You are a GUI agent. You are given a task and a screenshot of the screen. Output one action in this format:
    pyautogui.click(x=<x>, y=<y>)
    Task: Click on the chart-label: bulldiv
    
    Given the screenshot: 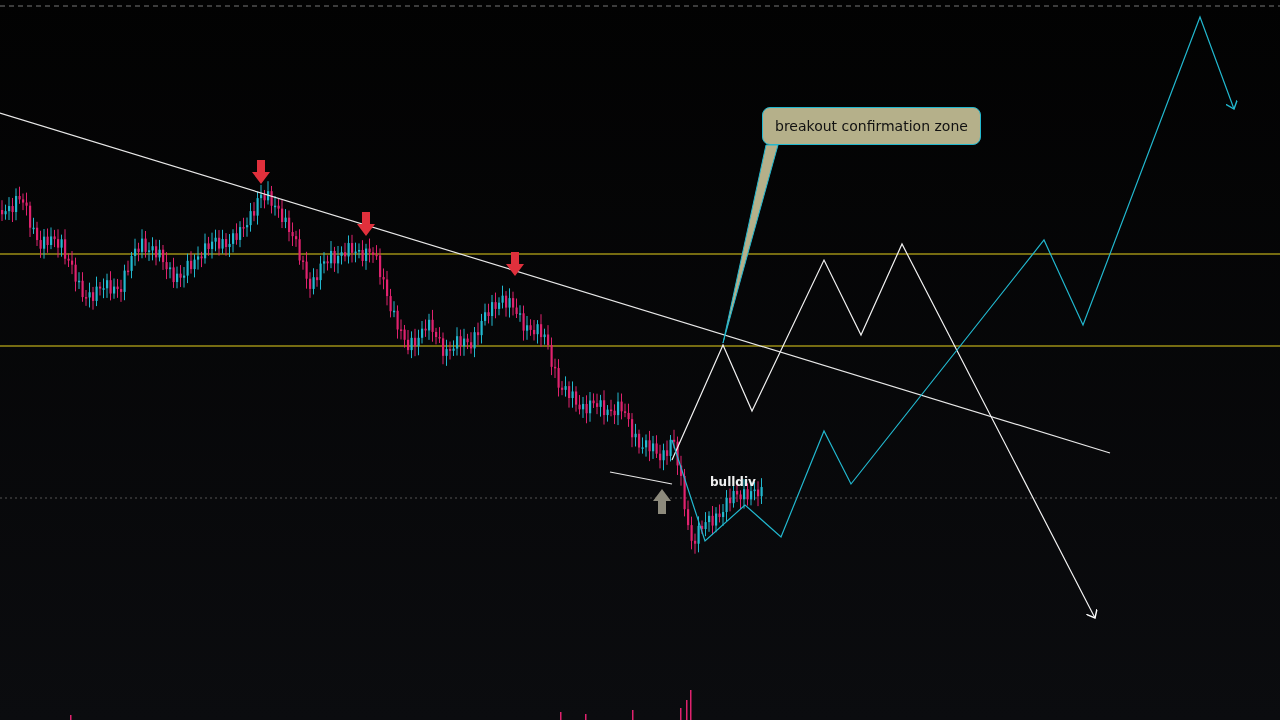 What is the action you would take?
    pyautogui.click(x=733, y=482)
    